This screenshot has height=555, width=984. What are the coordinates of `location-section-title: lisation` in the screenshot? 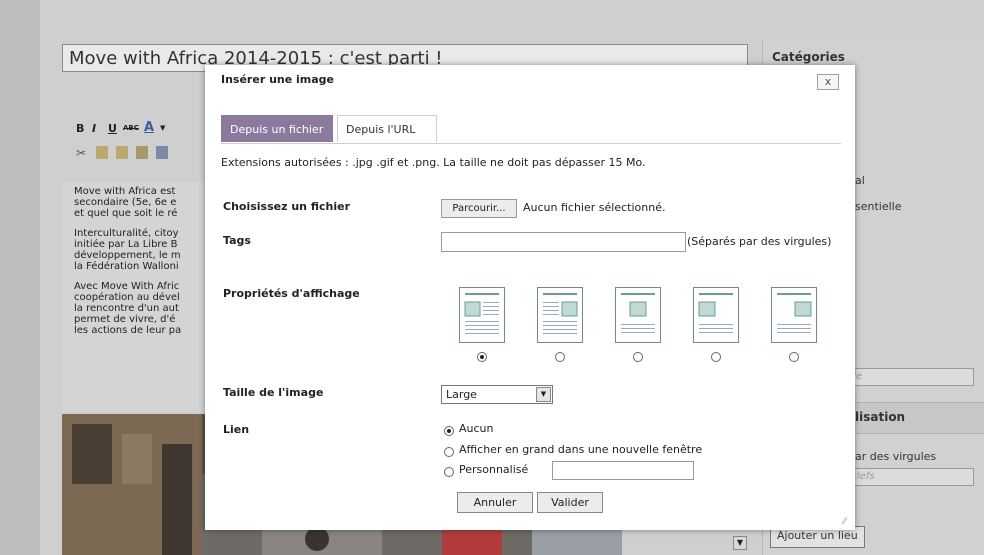 It's located at (880, 417).